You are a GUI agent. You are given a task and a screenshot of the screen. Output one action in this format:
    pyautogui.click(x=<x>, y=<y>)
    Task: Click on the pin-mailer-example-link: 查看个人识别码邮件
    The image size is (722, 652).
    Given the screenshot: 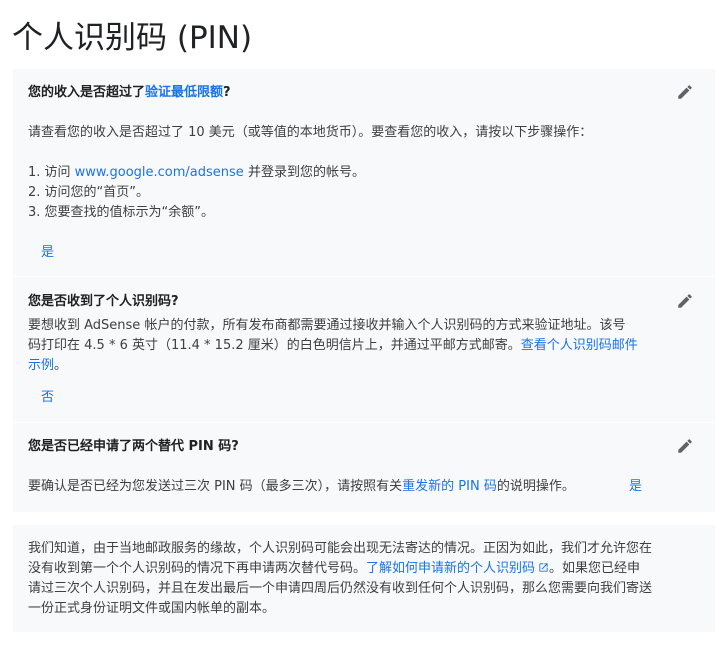 What is the action you would take?
    pyautogui.click(x=579, y=345)
    